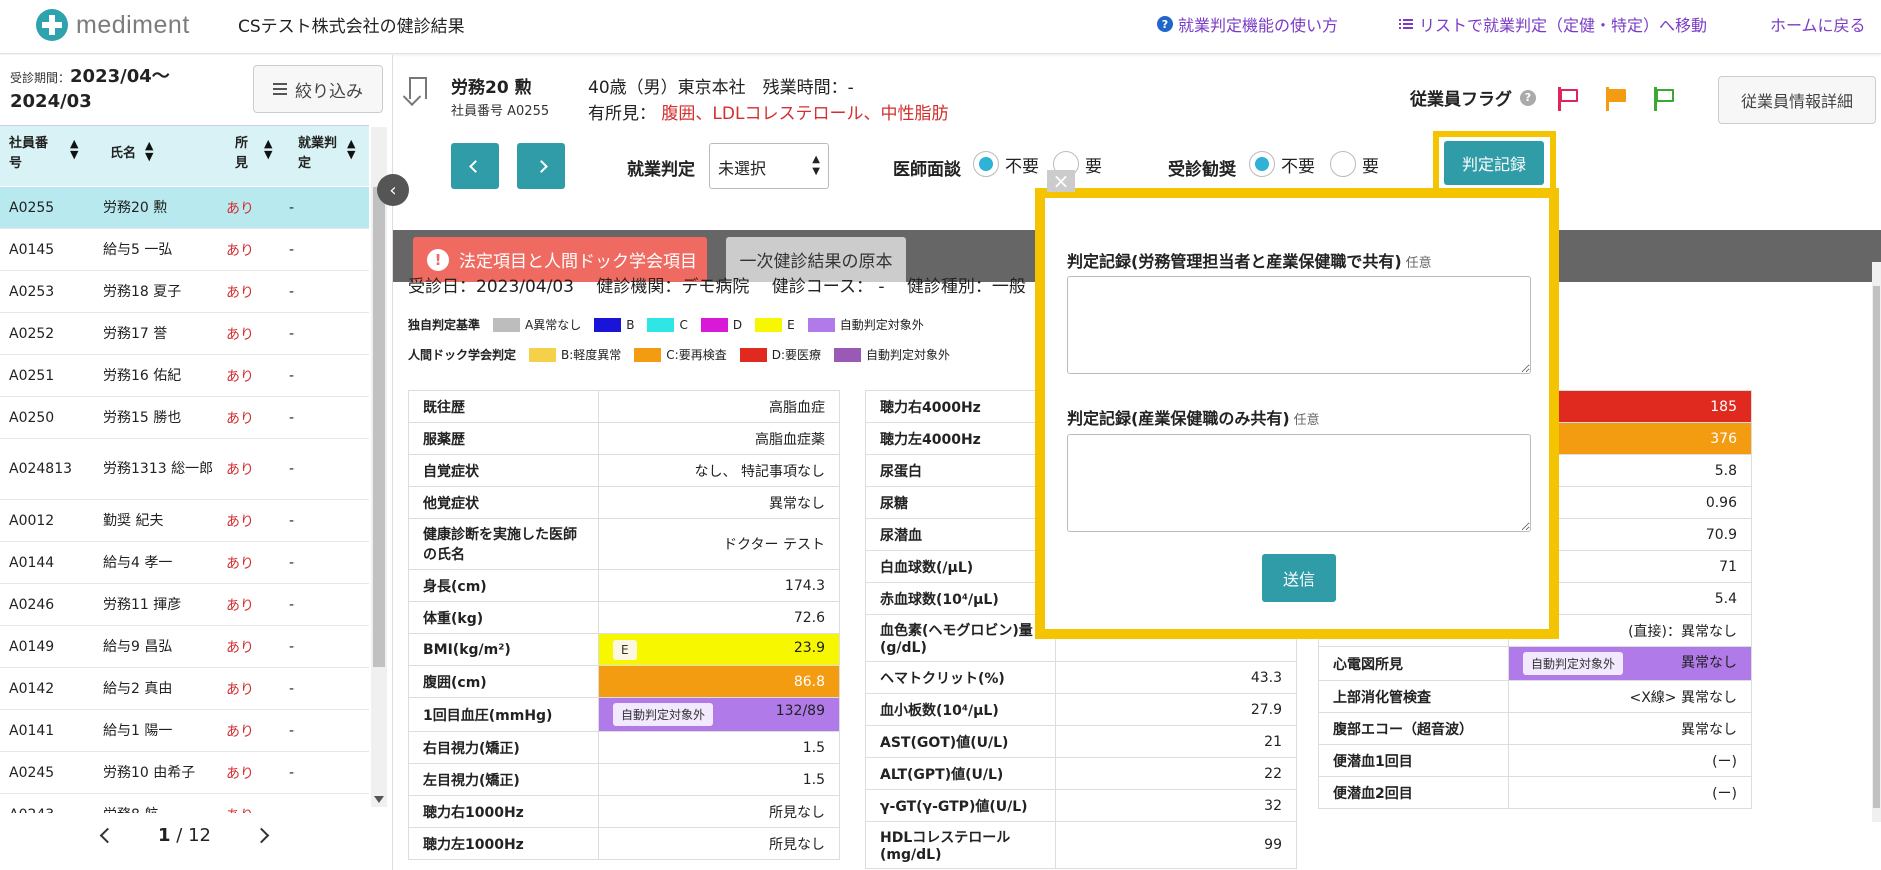 The height and width of the screenshot is (870, 1881). I want to click on col-header-finding: 所見 ▲ ▼, so click(257, 156).